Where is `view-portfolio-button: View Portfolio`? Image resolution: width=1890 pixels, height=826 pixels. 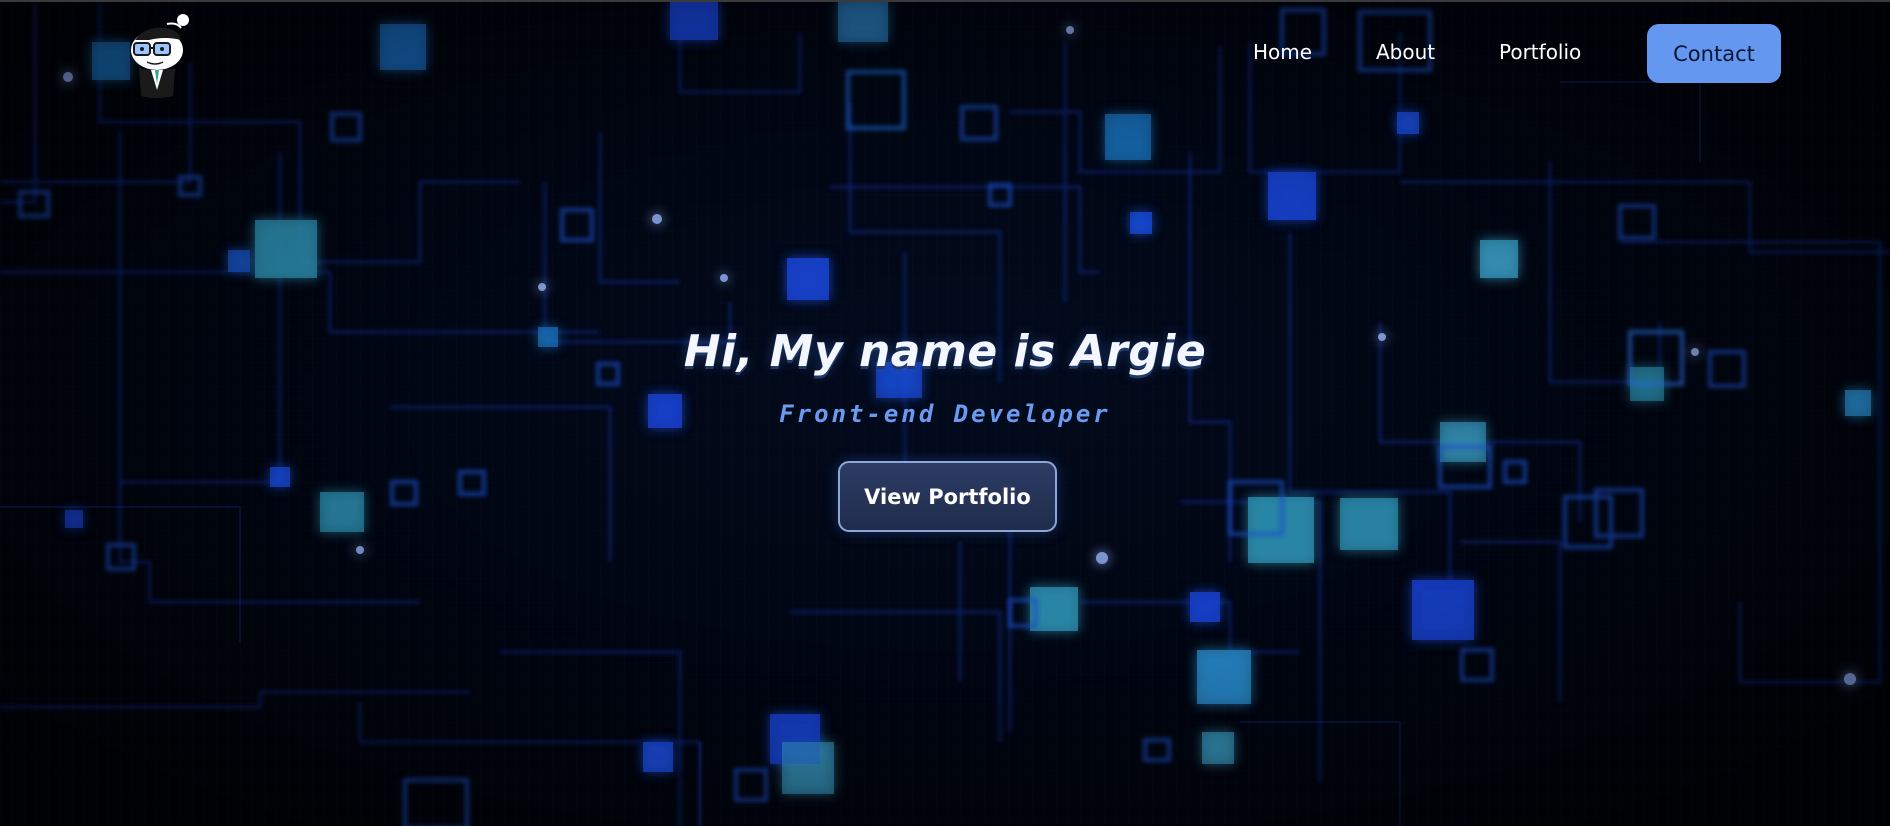
view-portfolio-button: View Portfolio is located at coordinates (947, 496).